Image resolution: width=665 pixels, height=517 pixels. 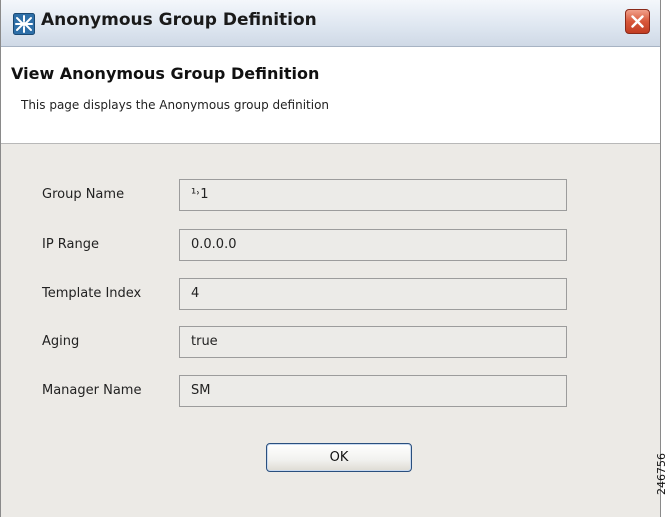 I want to click on template-index-label: Template Index, so click(x=92, y=293).